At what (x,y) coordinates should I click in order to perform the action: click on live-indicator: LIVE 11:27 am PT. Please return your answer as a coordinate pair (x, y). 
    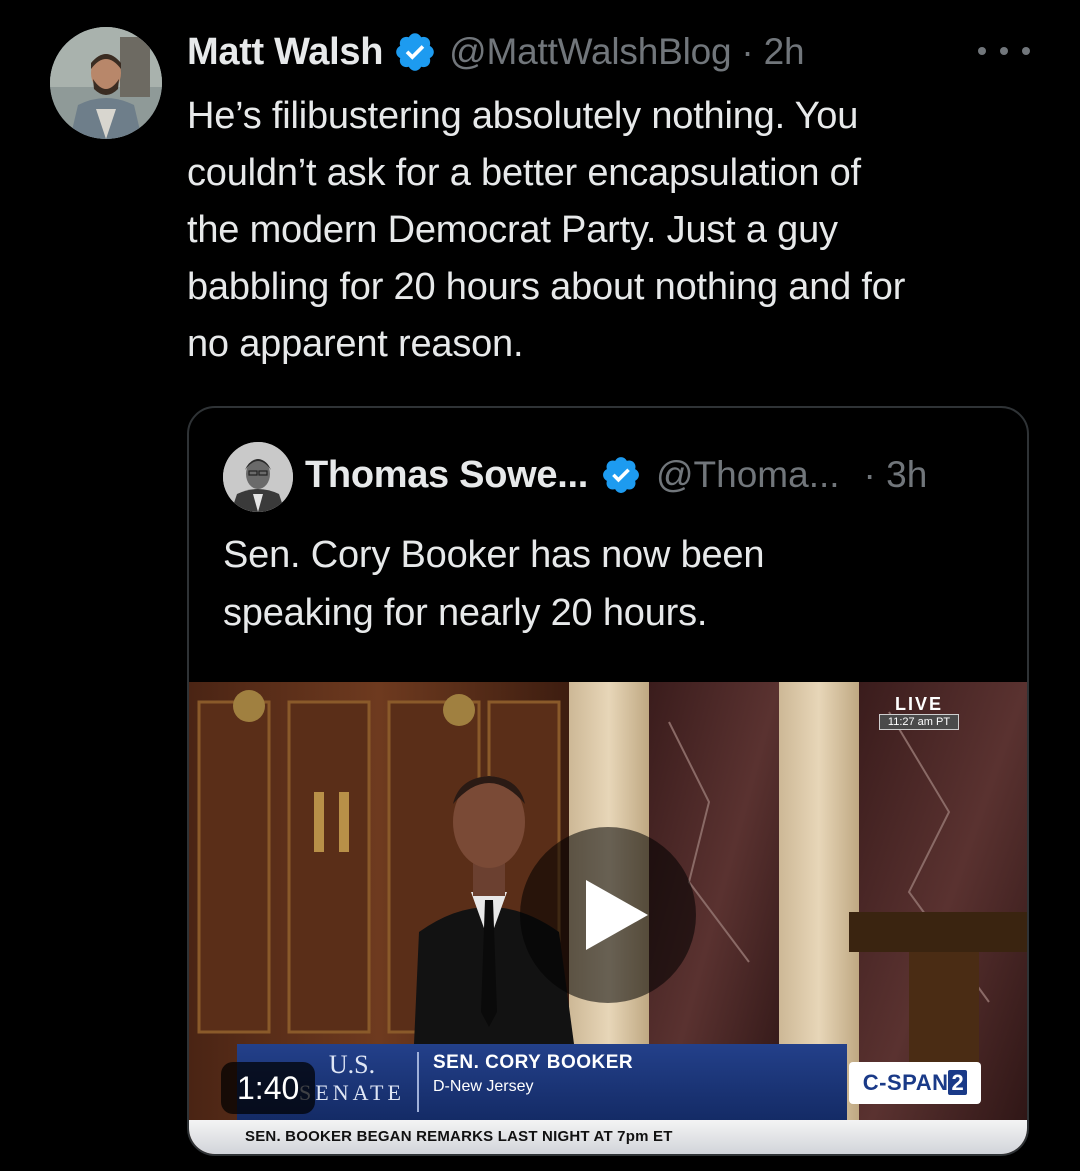
    Looking at the image, I should click on (919, 712).